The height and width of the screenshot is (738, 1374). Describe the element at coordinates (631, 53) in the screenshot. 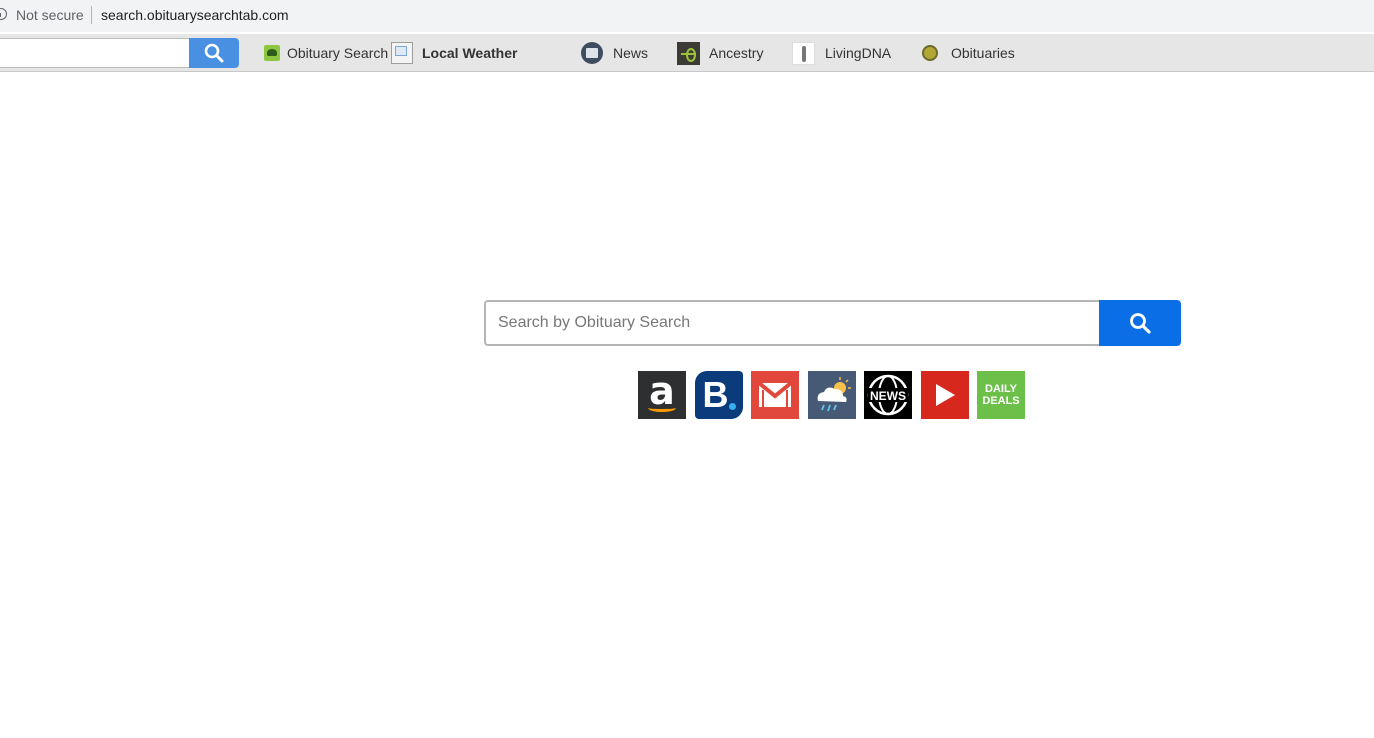

I see `toolbar-link-label: News` at that location.